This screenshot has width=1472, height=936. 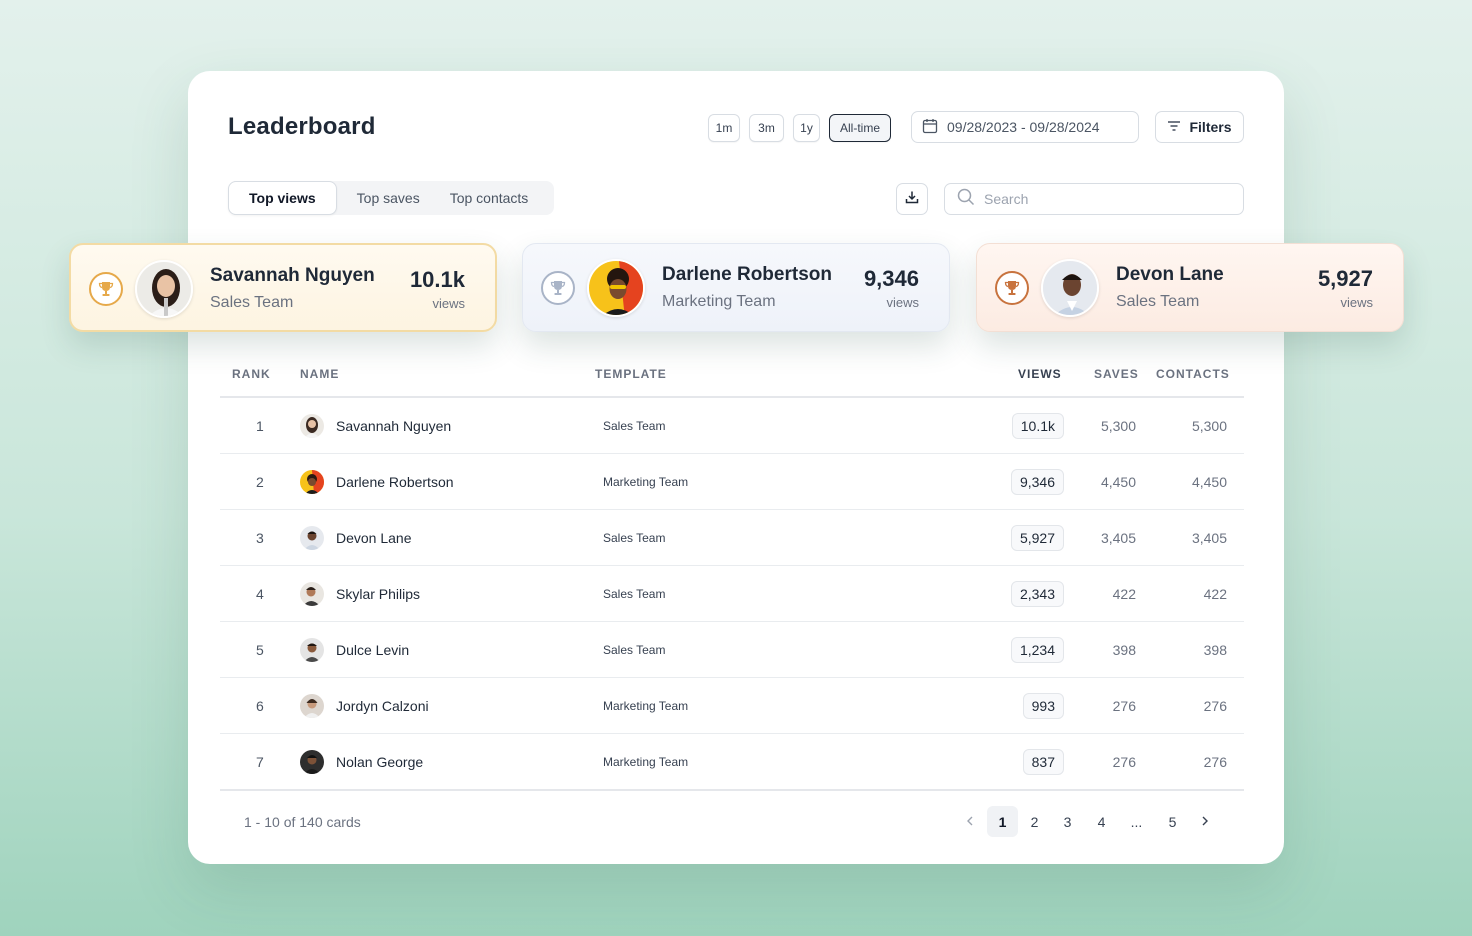 I want to click on tab-top-saves: Top saves, so click(x=388, y=198).